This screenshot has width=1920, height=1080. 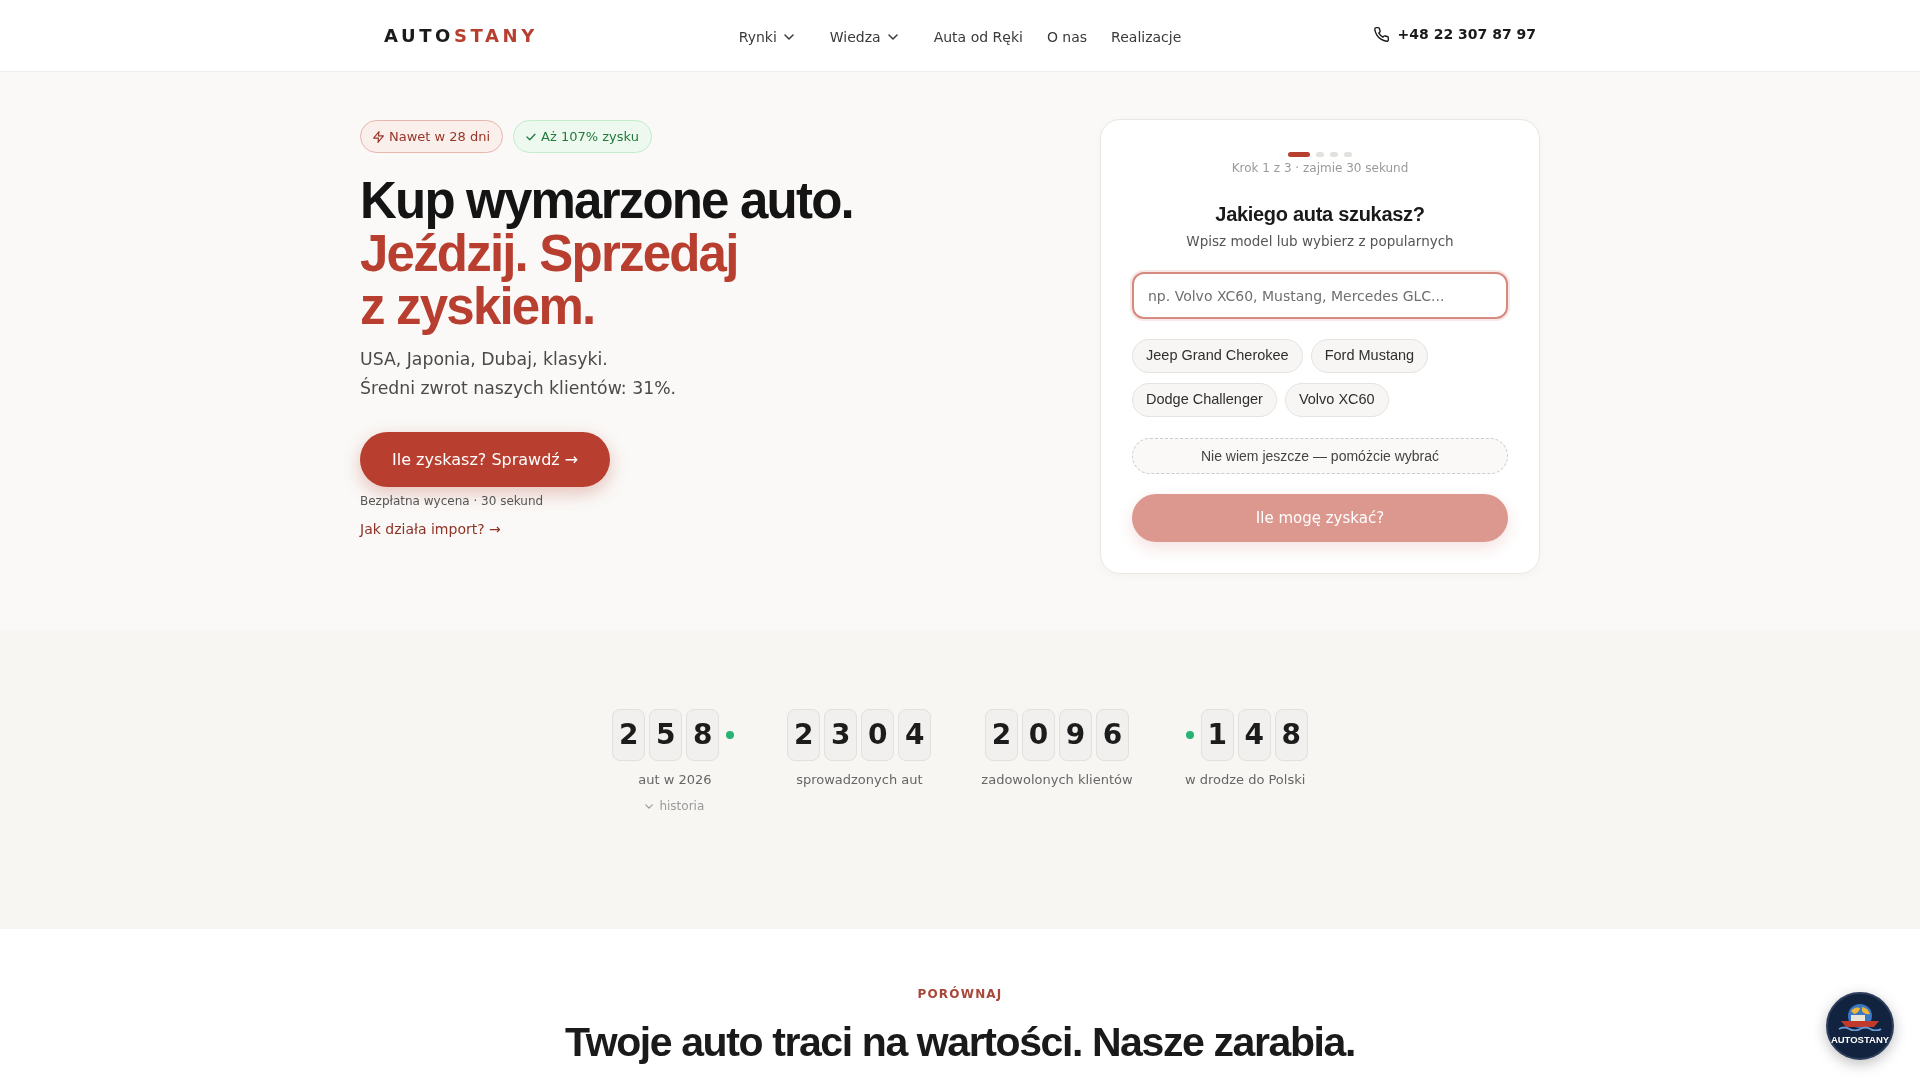 I want to click on pill-text: Nawet w 28 dni, so click(x=440, y=136).